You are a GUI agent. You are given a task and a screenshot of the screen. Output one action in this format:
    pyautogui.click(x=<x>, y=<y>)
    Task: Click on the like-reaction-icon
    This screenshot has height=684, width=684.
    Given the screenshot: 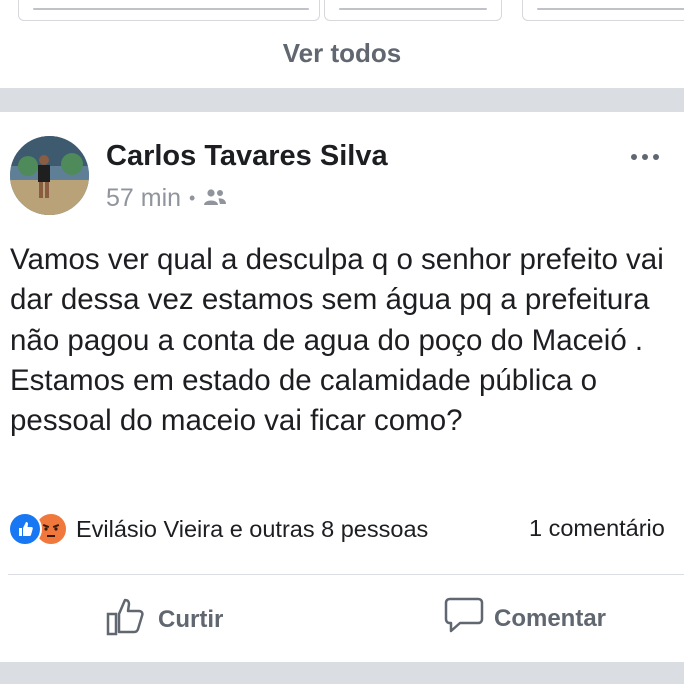 What is the action you would take?
    pyautogui.click(x=25, y=529)
    